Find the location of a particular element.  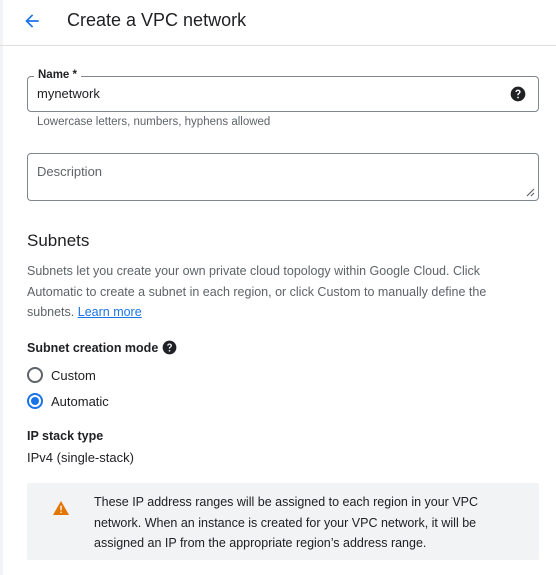

radio-custom: Custom is located at coordinates (61, 375).